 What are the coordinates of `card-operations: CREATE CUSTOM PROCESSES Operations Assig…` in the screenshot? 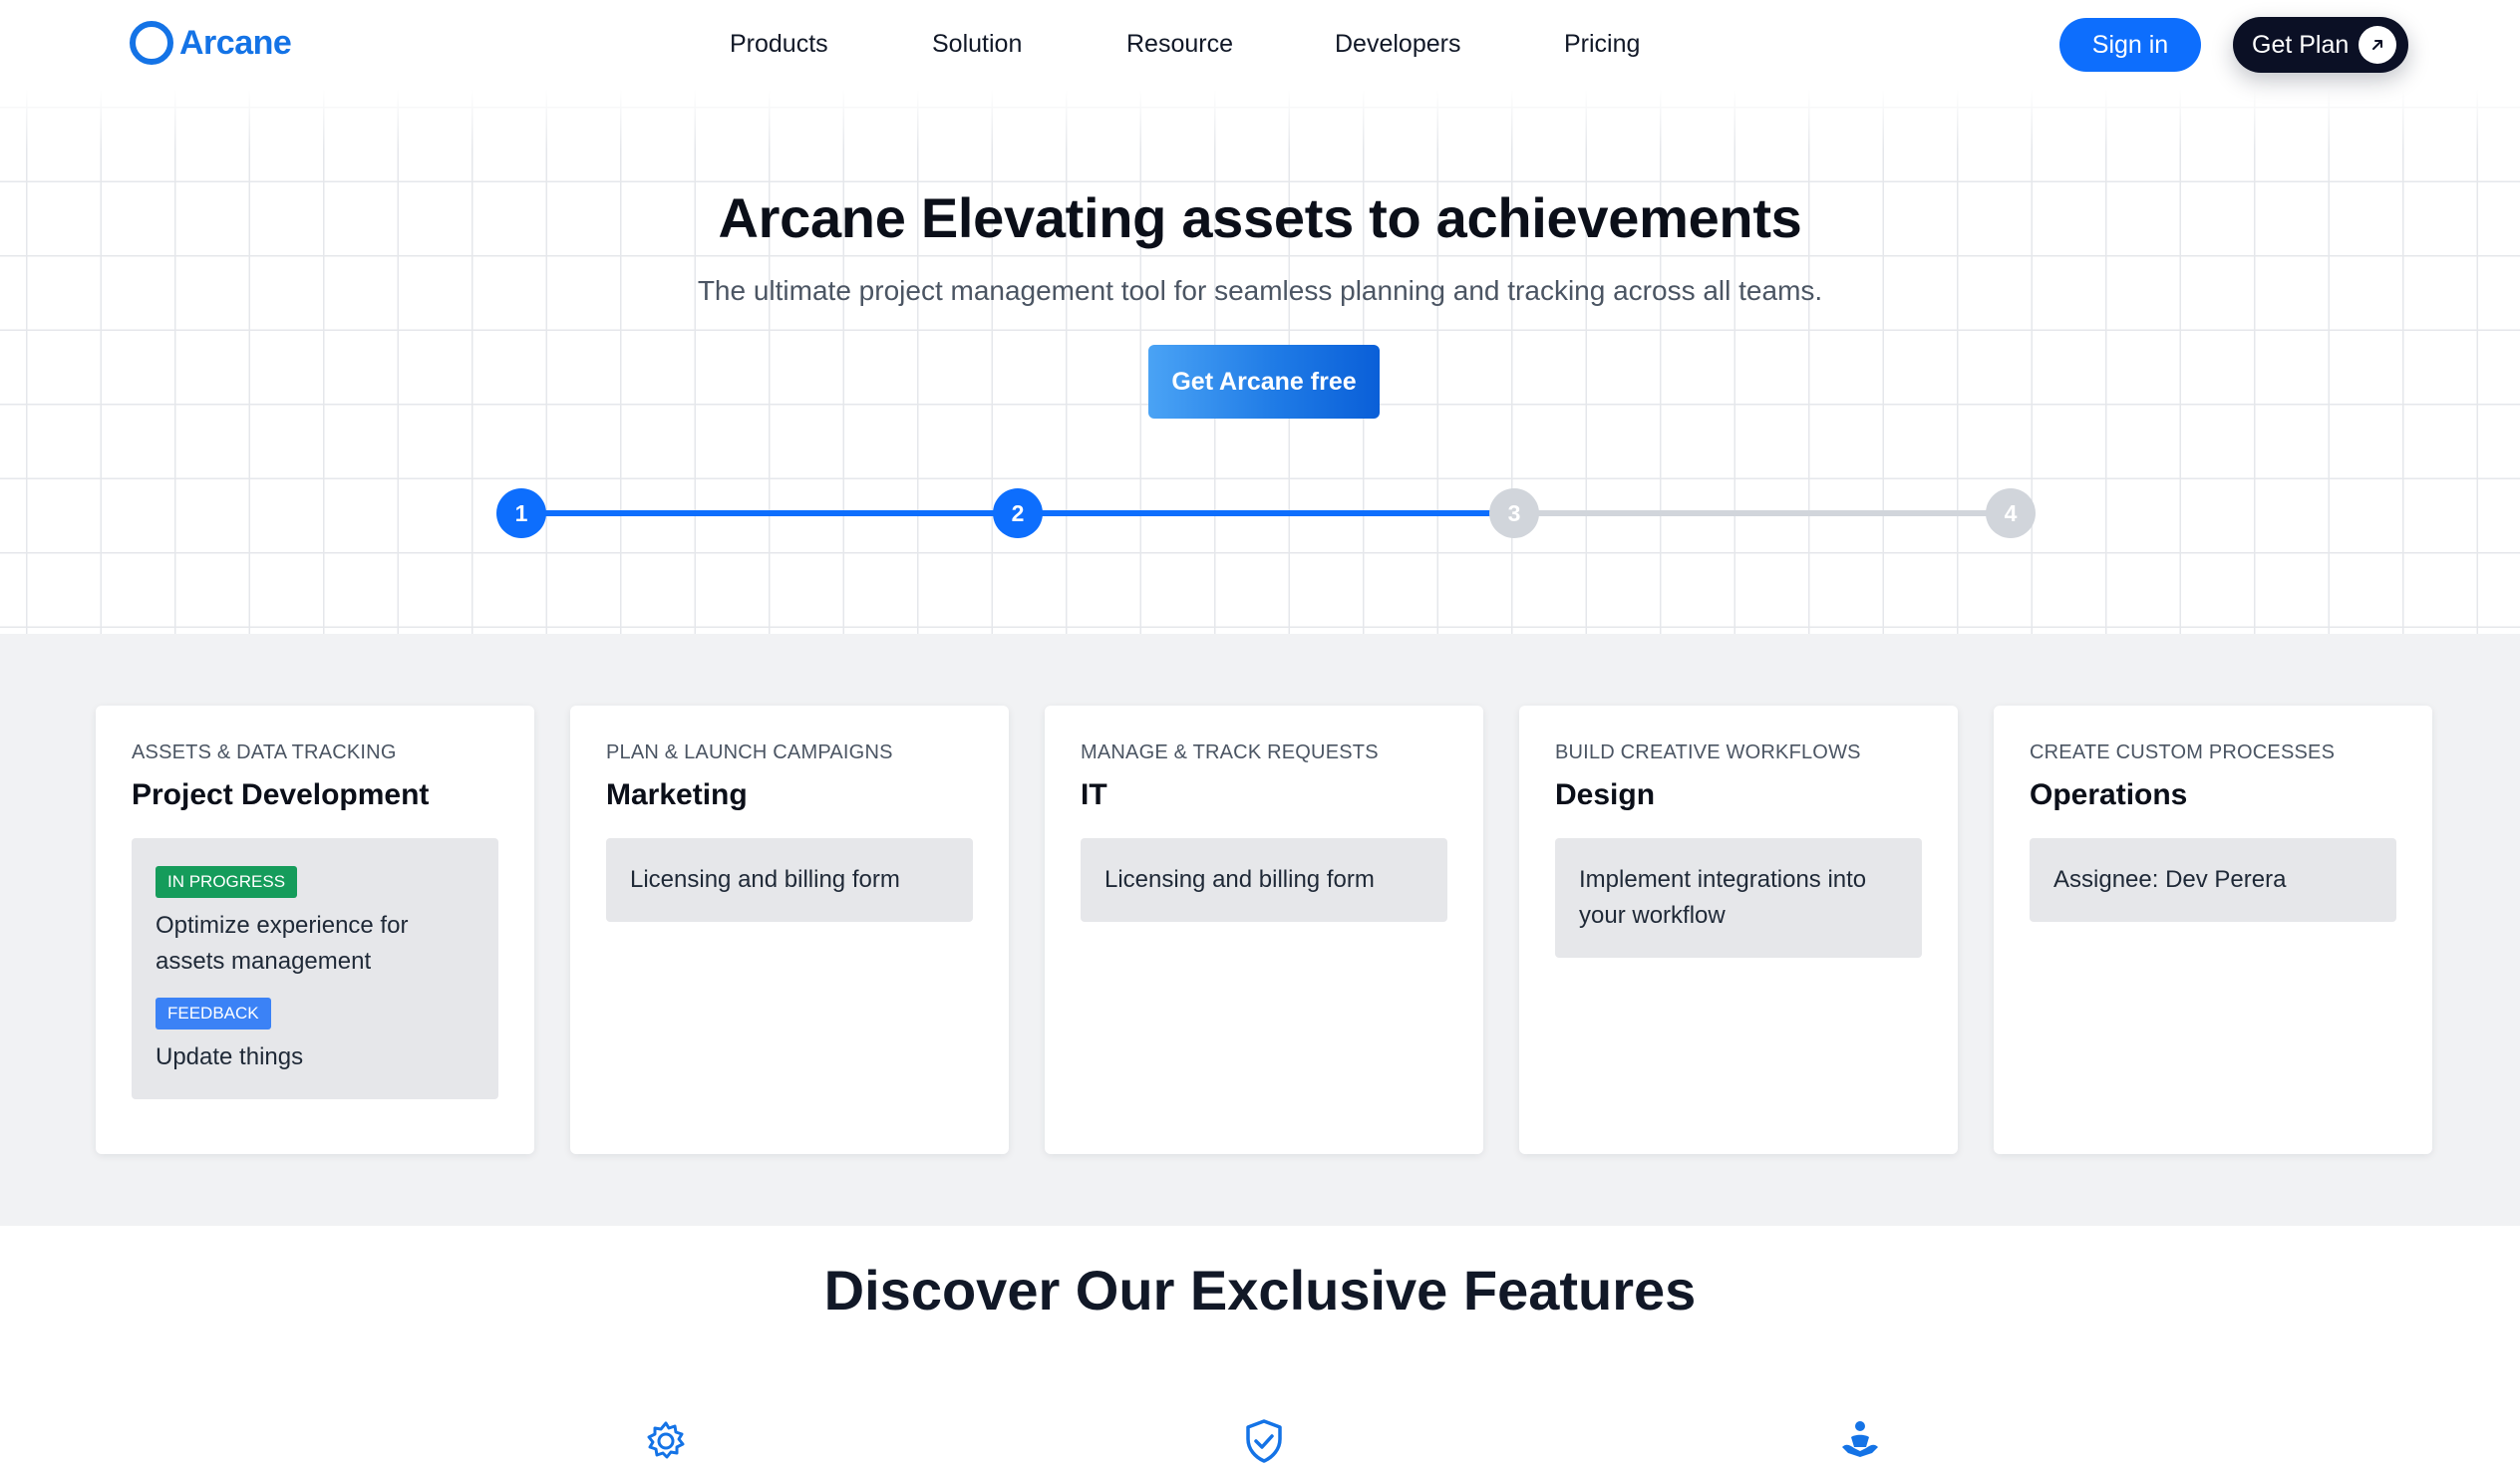 It's located at (2213, 930).